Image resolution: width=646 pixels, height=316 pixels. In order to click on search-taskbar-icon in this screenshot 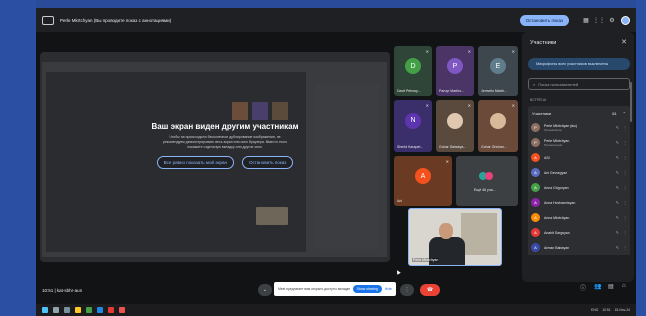, I will do `click(56, 310)`.